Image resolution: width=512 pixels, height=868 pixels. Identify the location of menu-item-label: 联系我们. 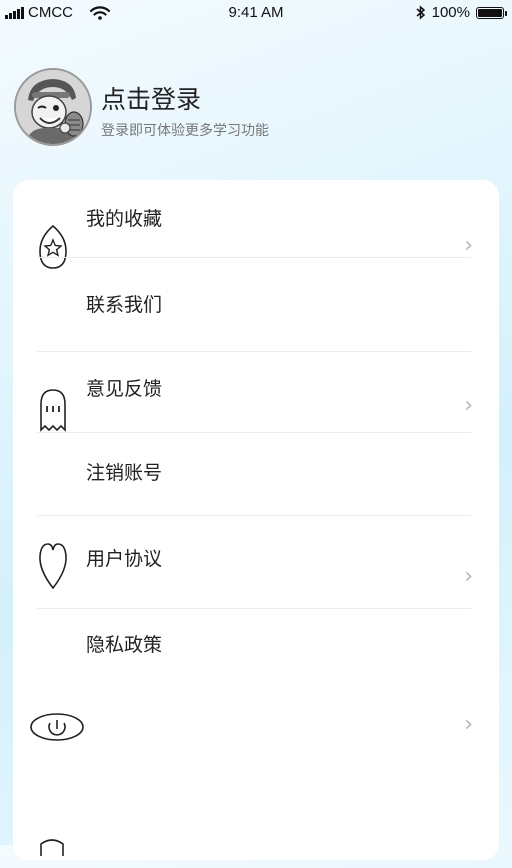
(124, 305).